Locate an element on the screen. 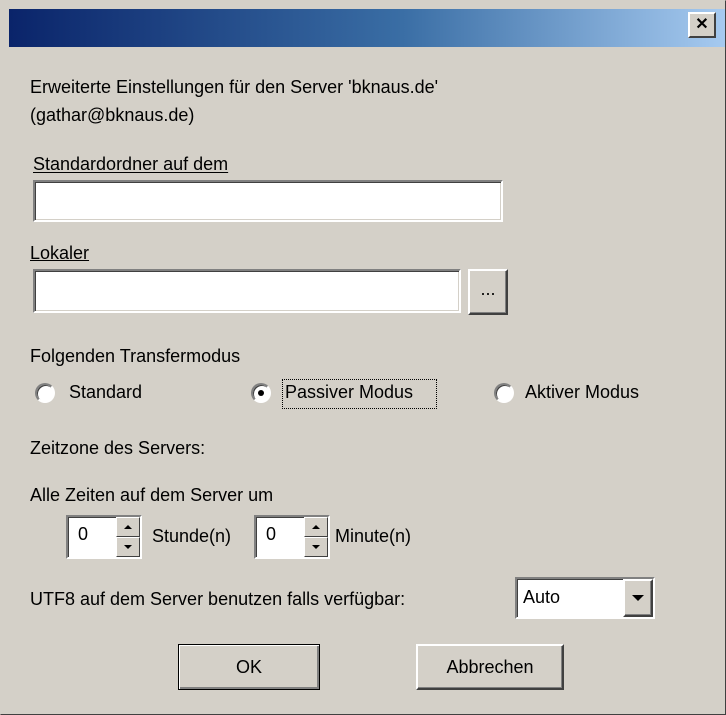 The width and height of the screenshot is (726, 715). cancel-button-label: Abbrechen is located at coordinates (490, 666).